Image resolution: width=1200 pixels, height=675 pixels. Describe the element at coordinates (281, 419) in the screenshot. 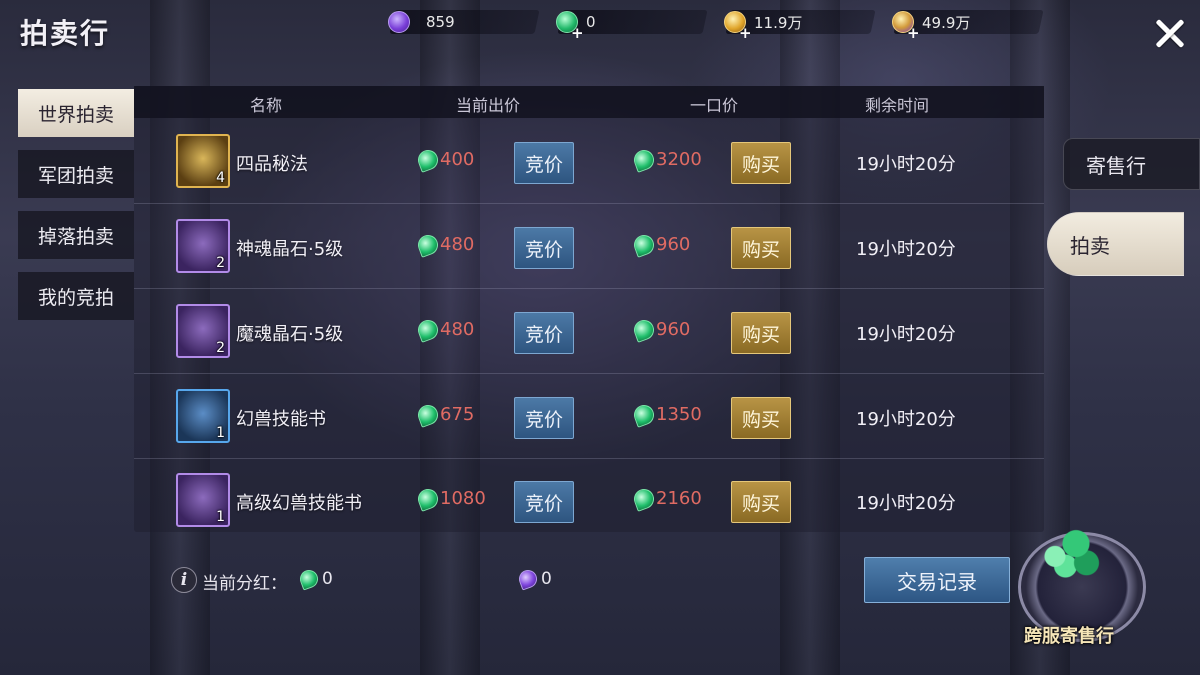

I see `item-name: 幻兽技能书` at that location.